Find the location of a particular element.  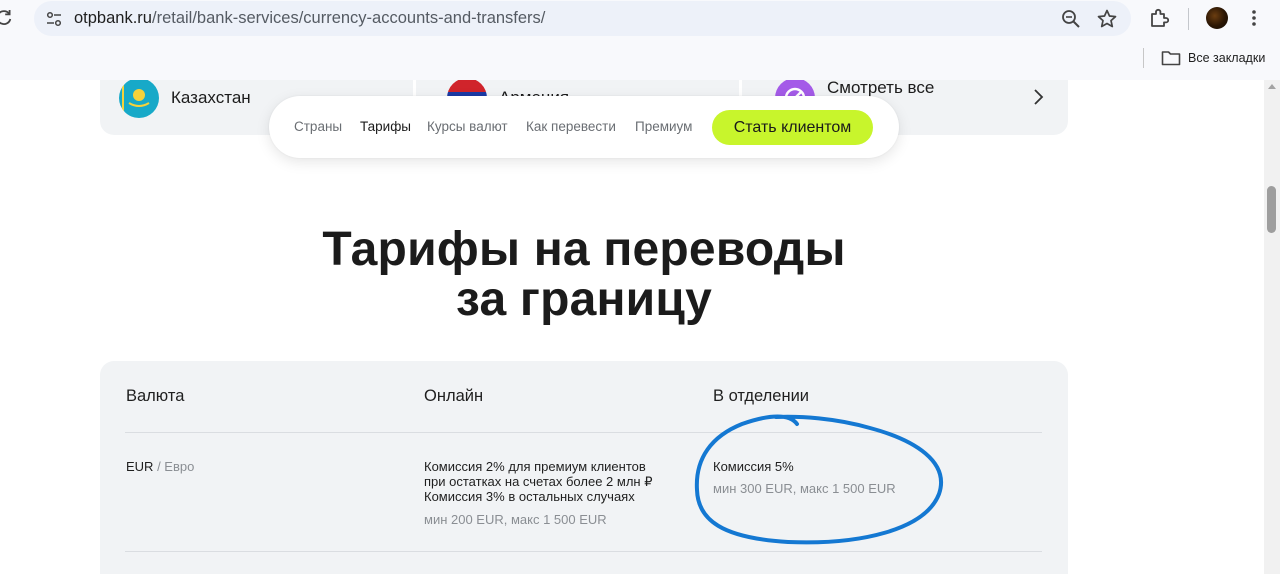

profile-avatar is located at coordinates (1217, 18).